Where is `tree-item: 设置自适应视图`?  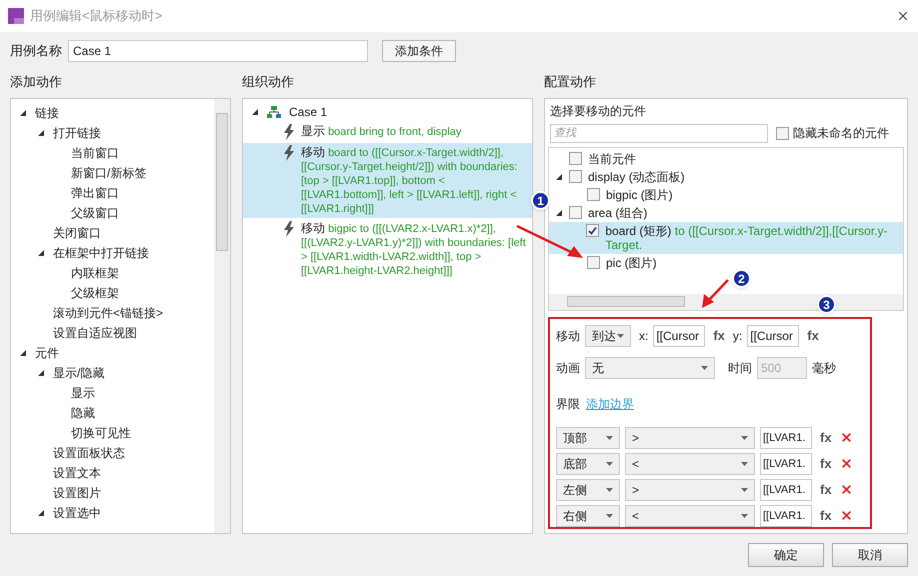
tree-item: 设置自适应视图 is located at coordinates (95, 333).